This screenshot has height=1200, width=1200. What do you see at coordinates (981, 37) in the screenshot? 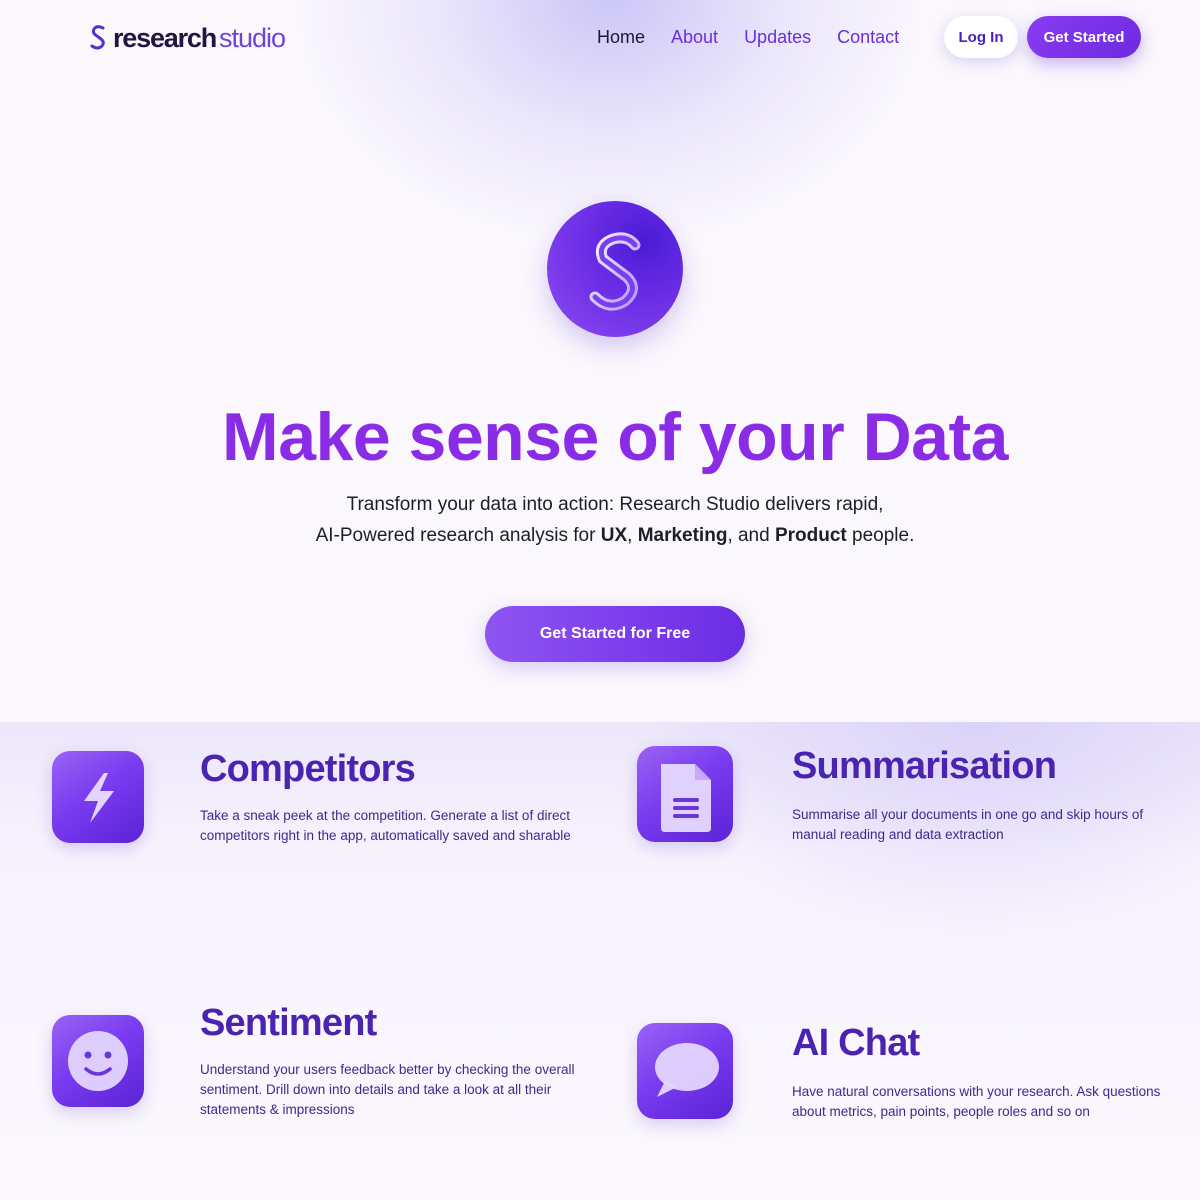
I see `login-button: Log In` at bounding box center [981, 37].